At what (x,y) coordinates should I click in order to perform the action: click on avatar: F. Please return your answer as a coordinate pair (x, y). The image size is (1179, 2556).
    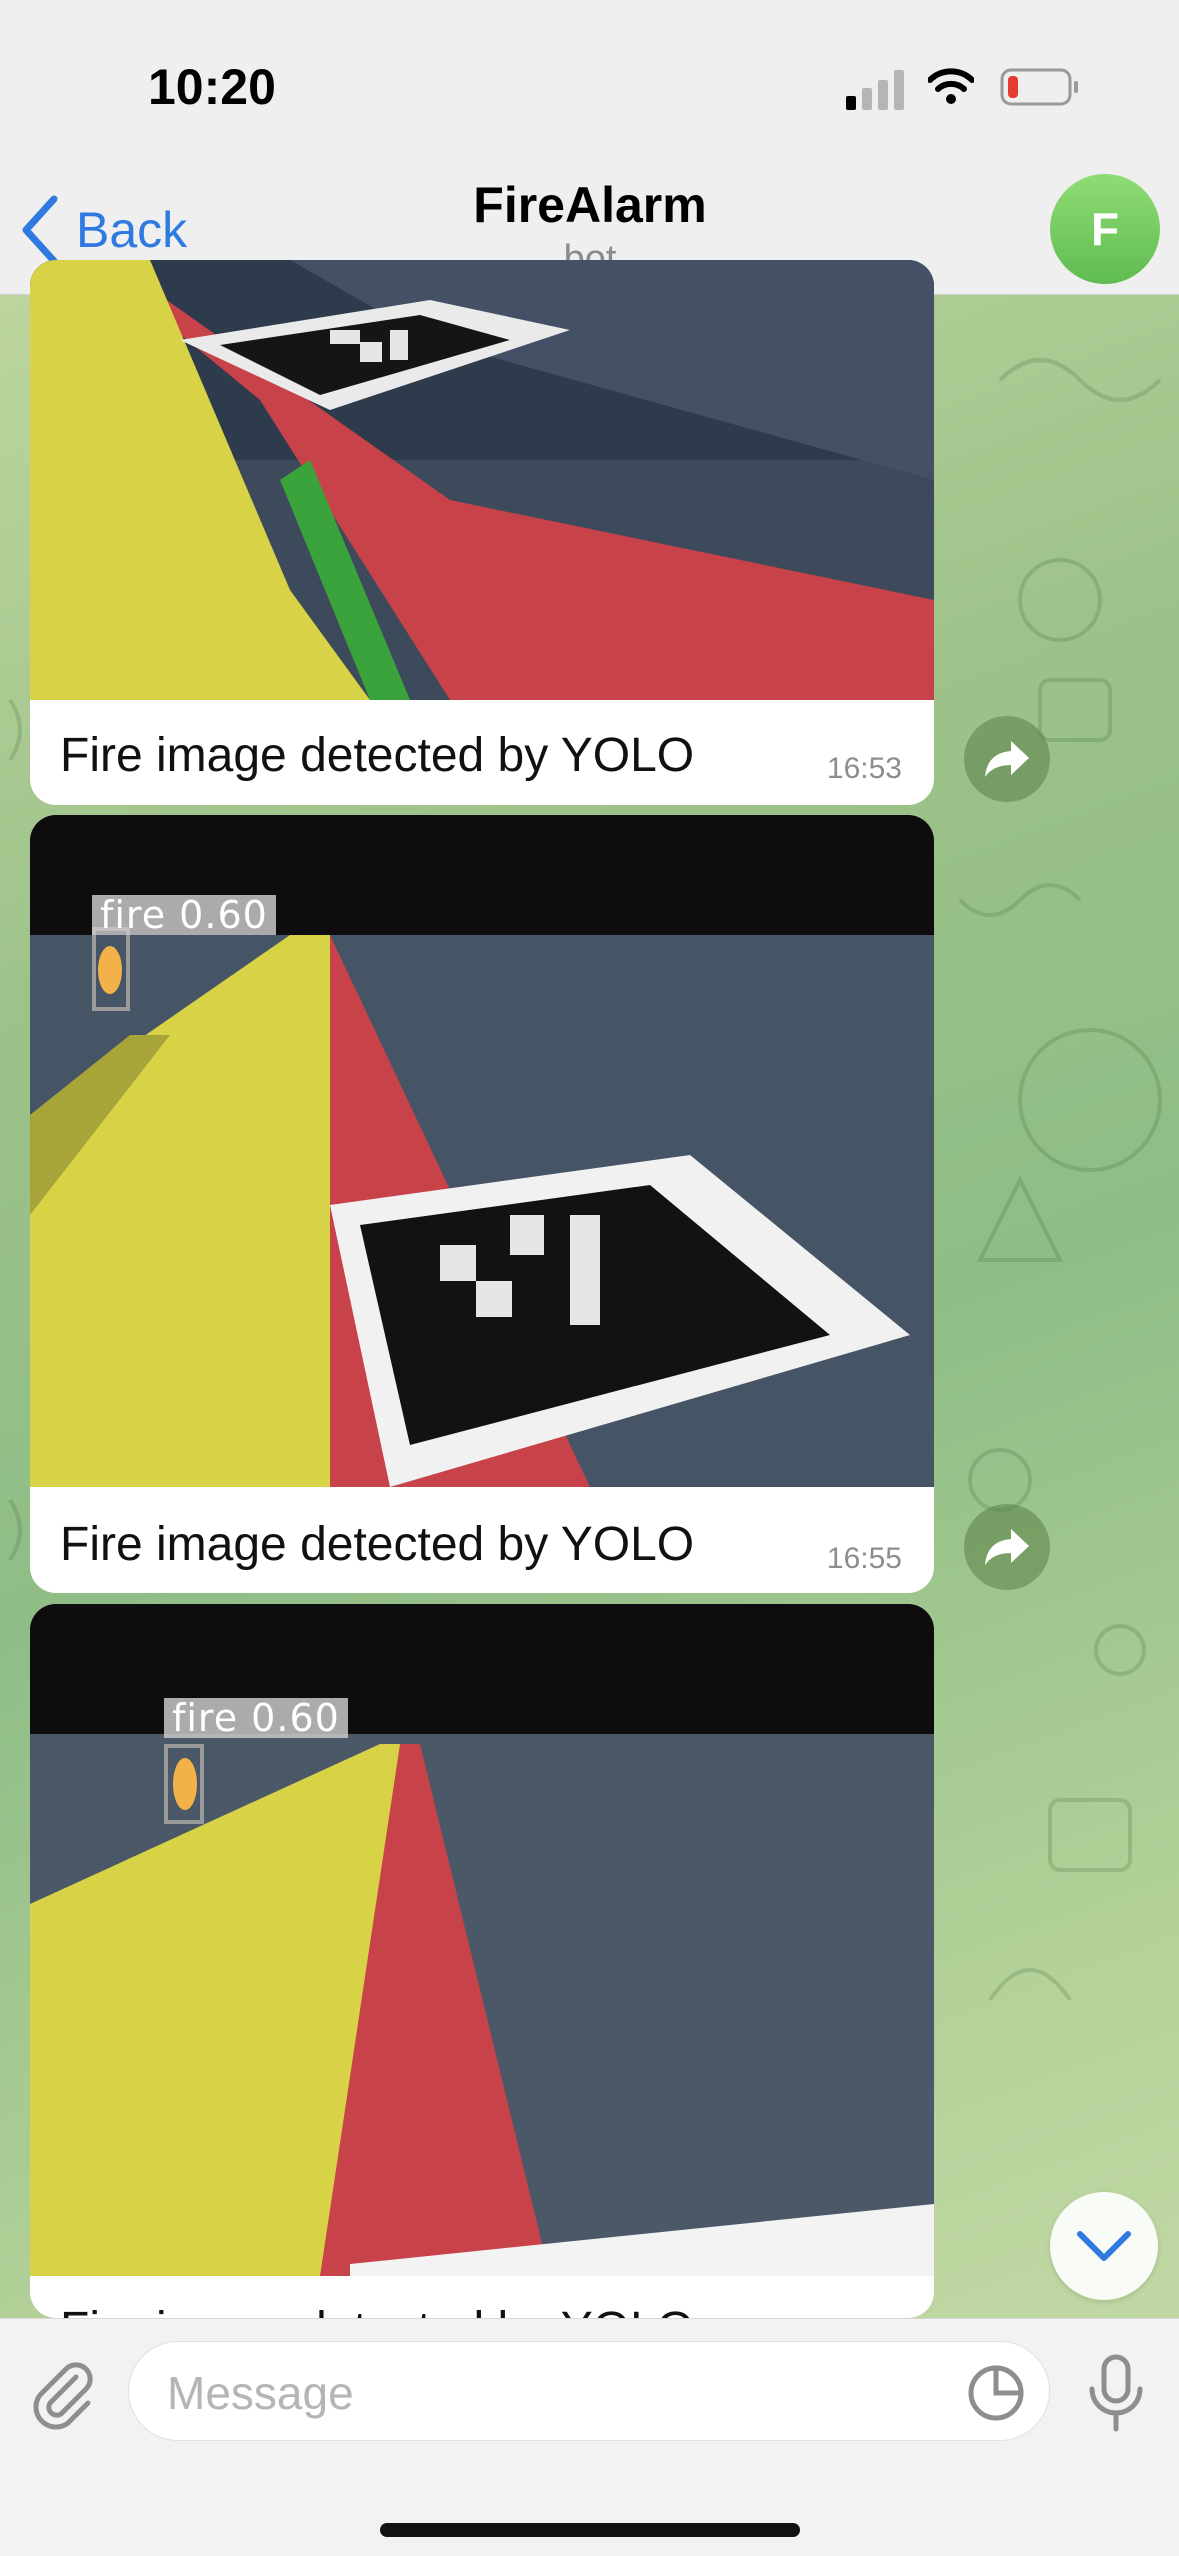
    Looking at the image, I should click on (1105, 229).